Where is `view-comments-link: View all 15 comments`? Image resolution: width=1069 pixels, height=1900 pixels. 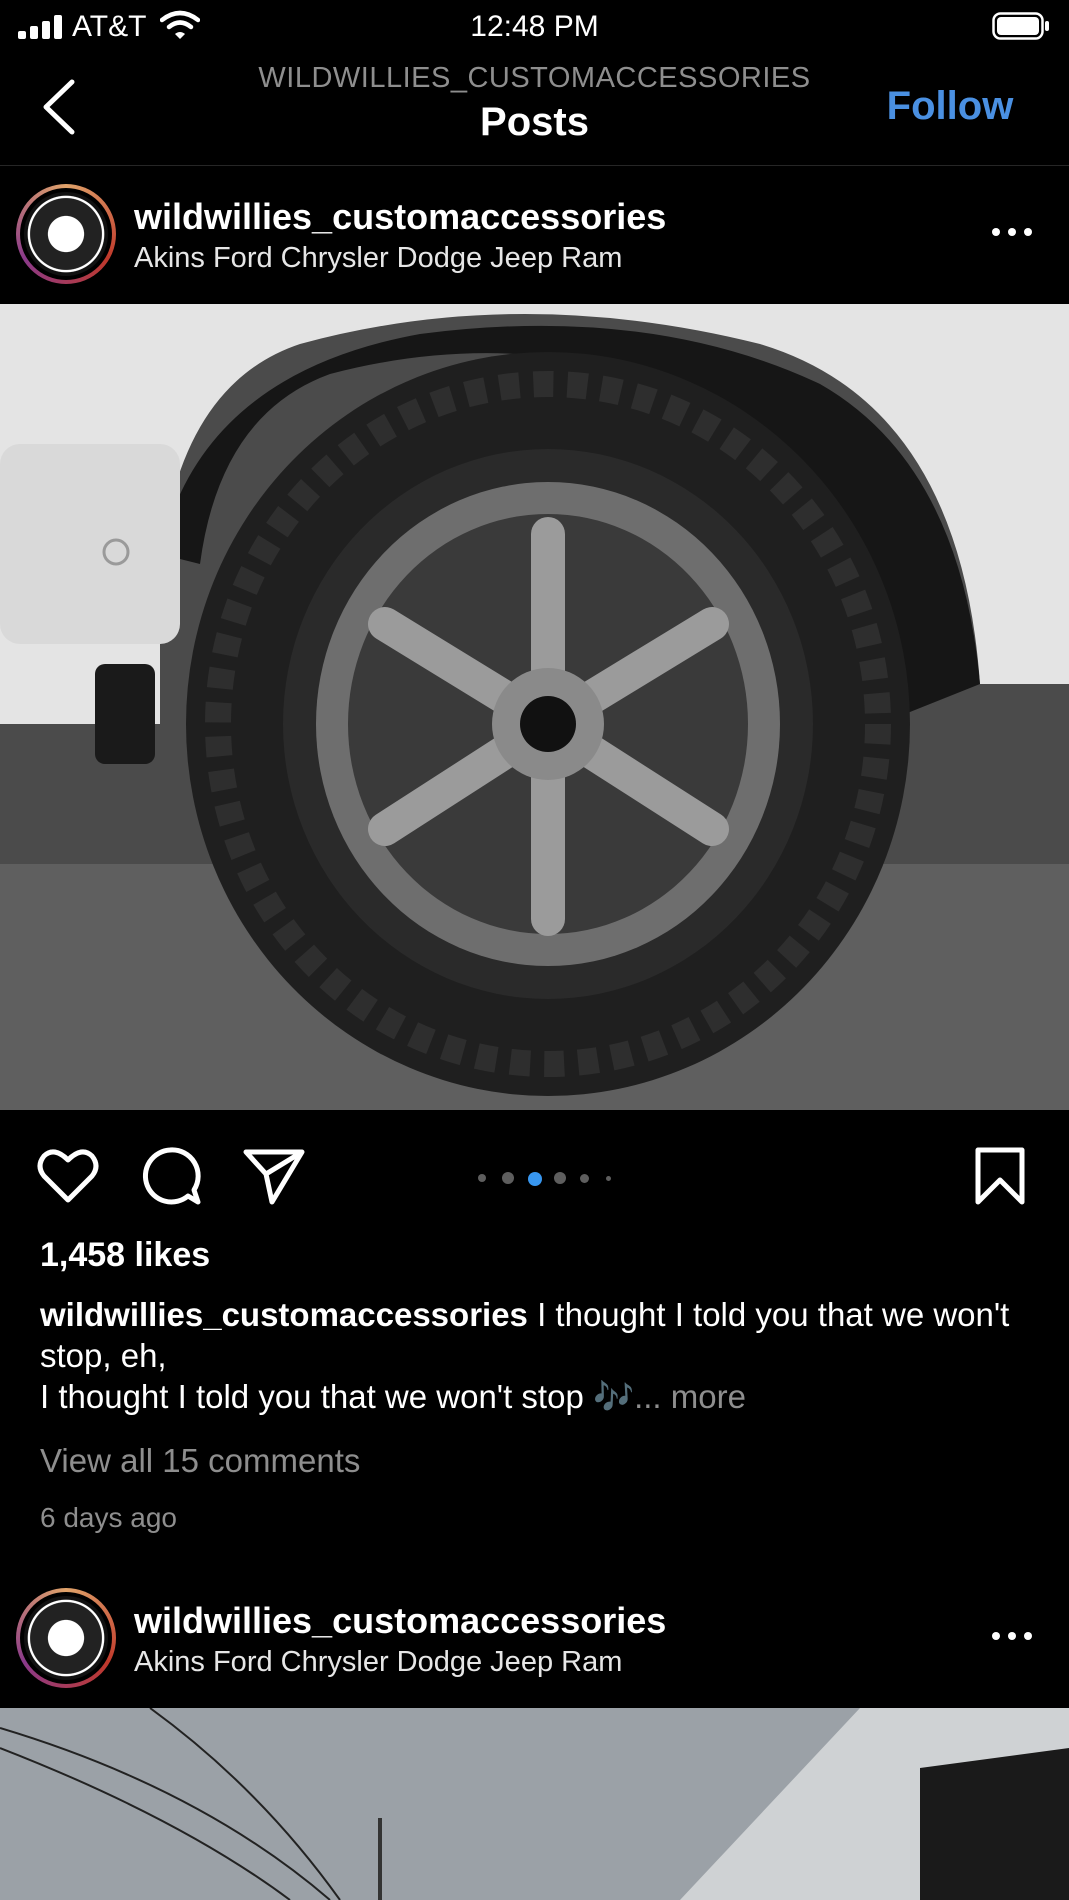
view-comments-link: View all 15 comments is located at coordinates (200, 1461).